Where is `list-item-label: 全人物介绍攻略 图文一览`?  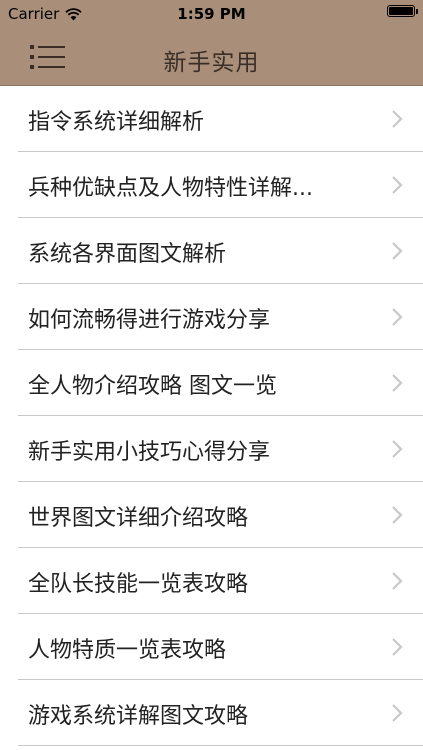
list-item-label: 全人物介绍攻略 图文一览 is located at coordinates (152, 386).